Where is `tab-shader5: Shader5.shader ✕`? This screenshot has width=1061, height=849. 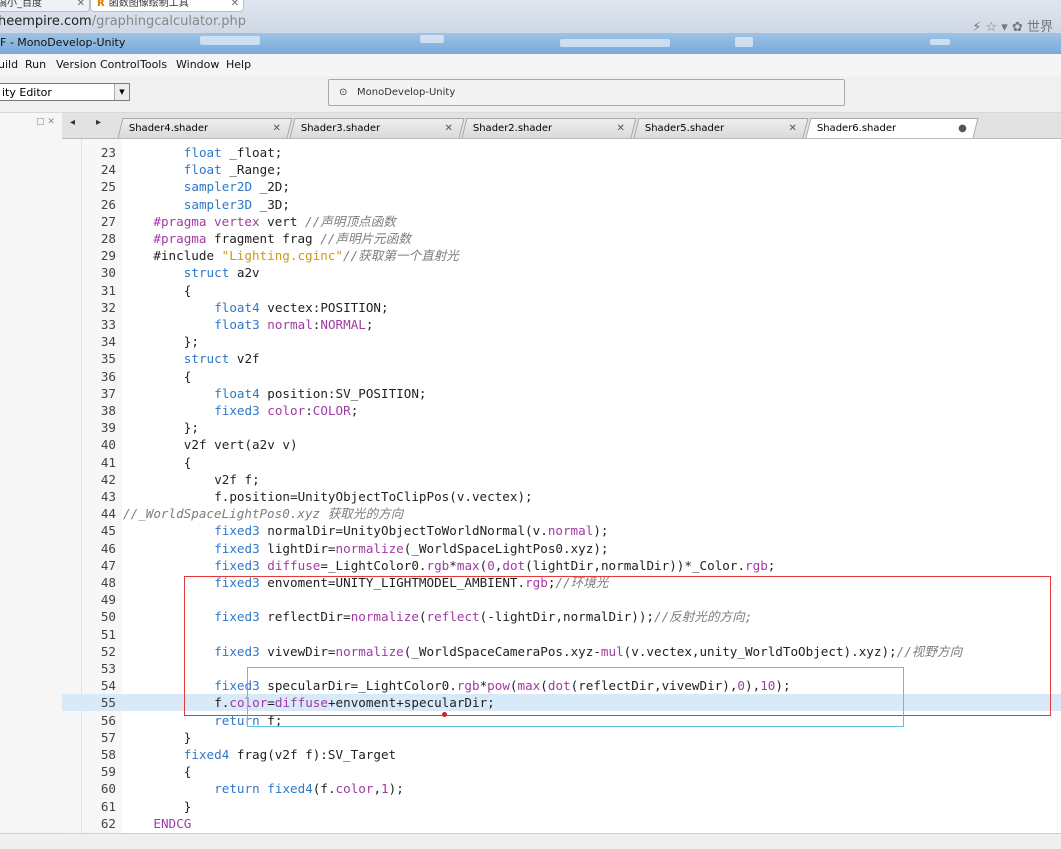 tab-shader5: Shader5.shader ✕ is located at coordinates (721, 128).